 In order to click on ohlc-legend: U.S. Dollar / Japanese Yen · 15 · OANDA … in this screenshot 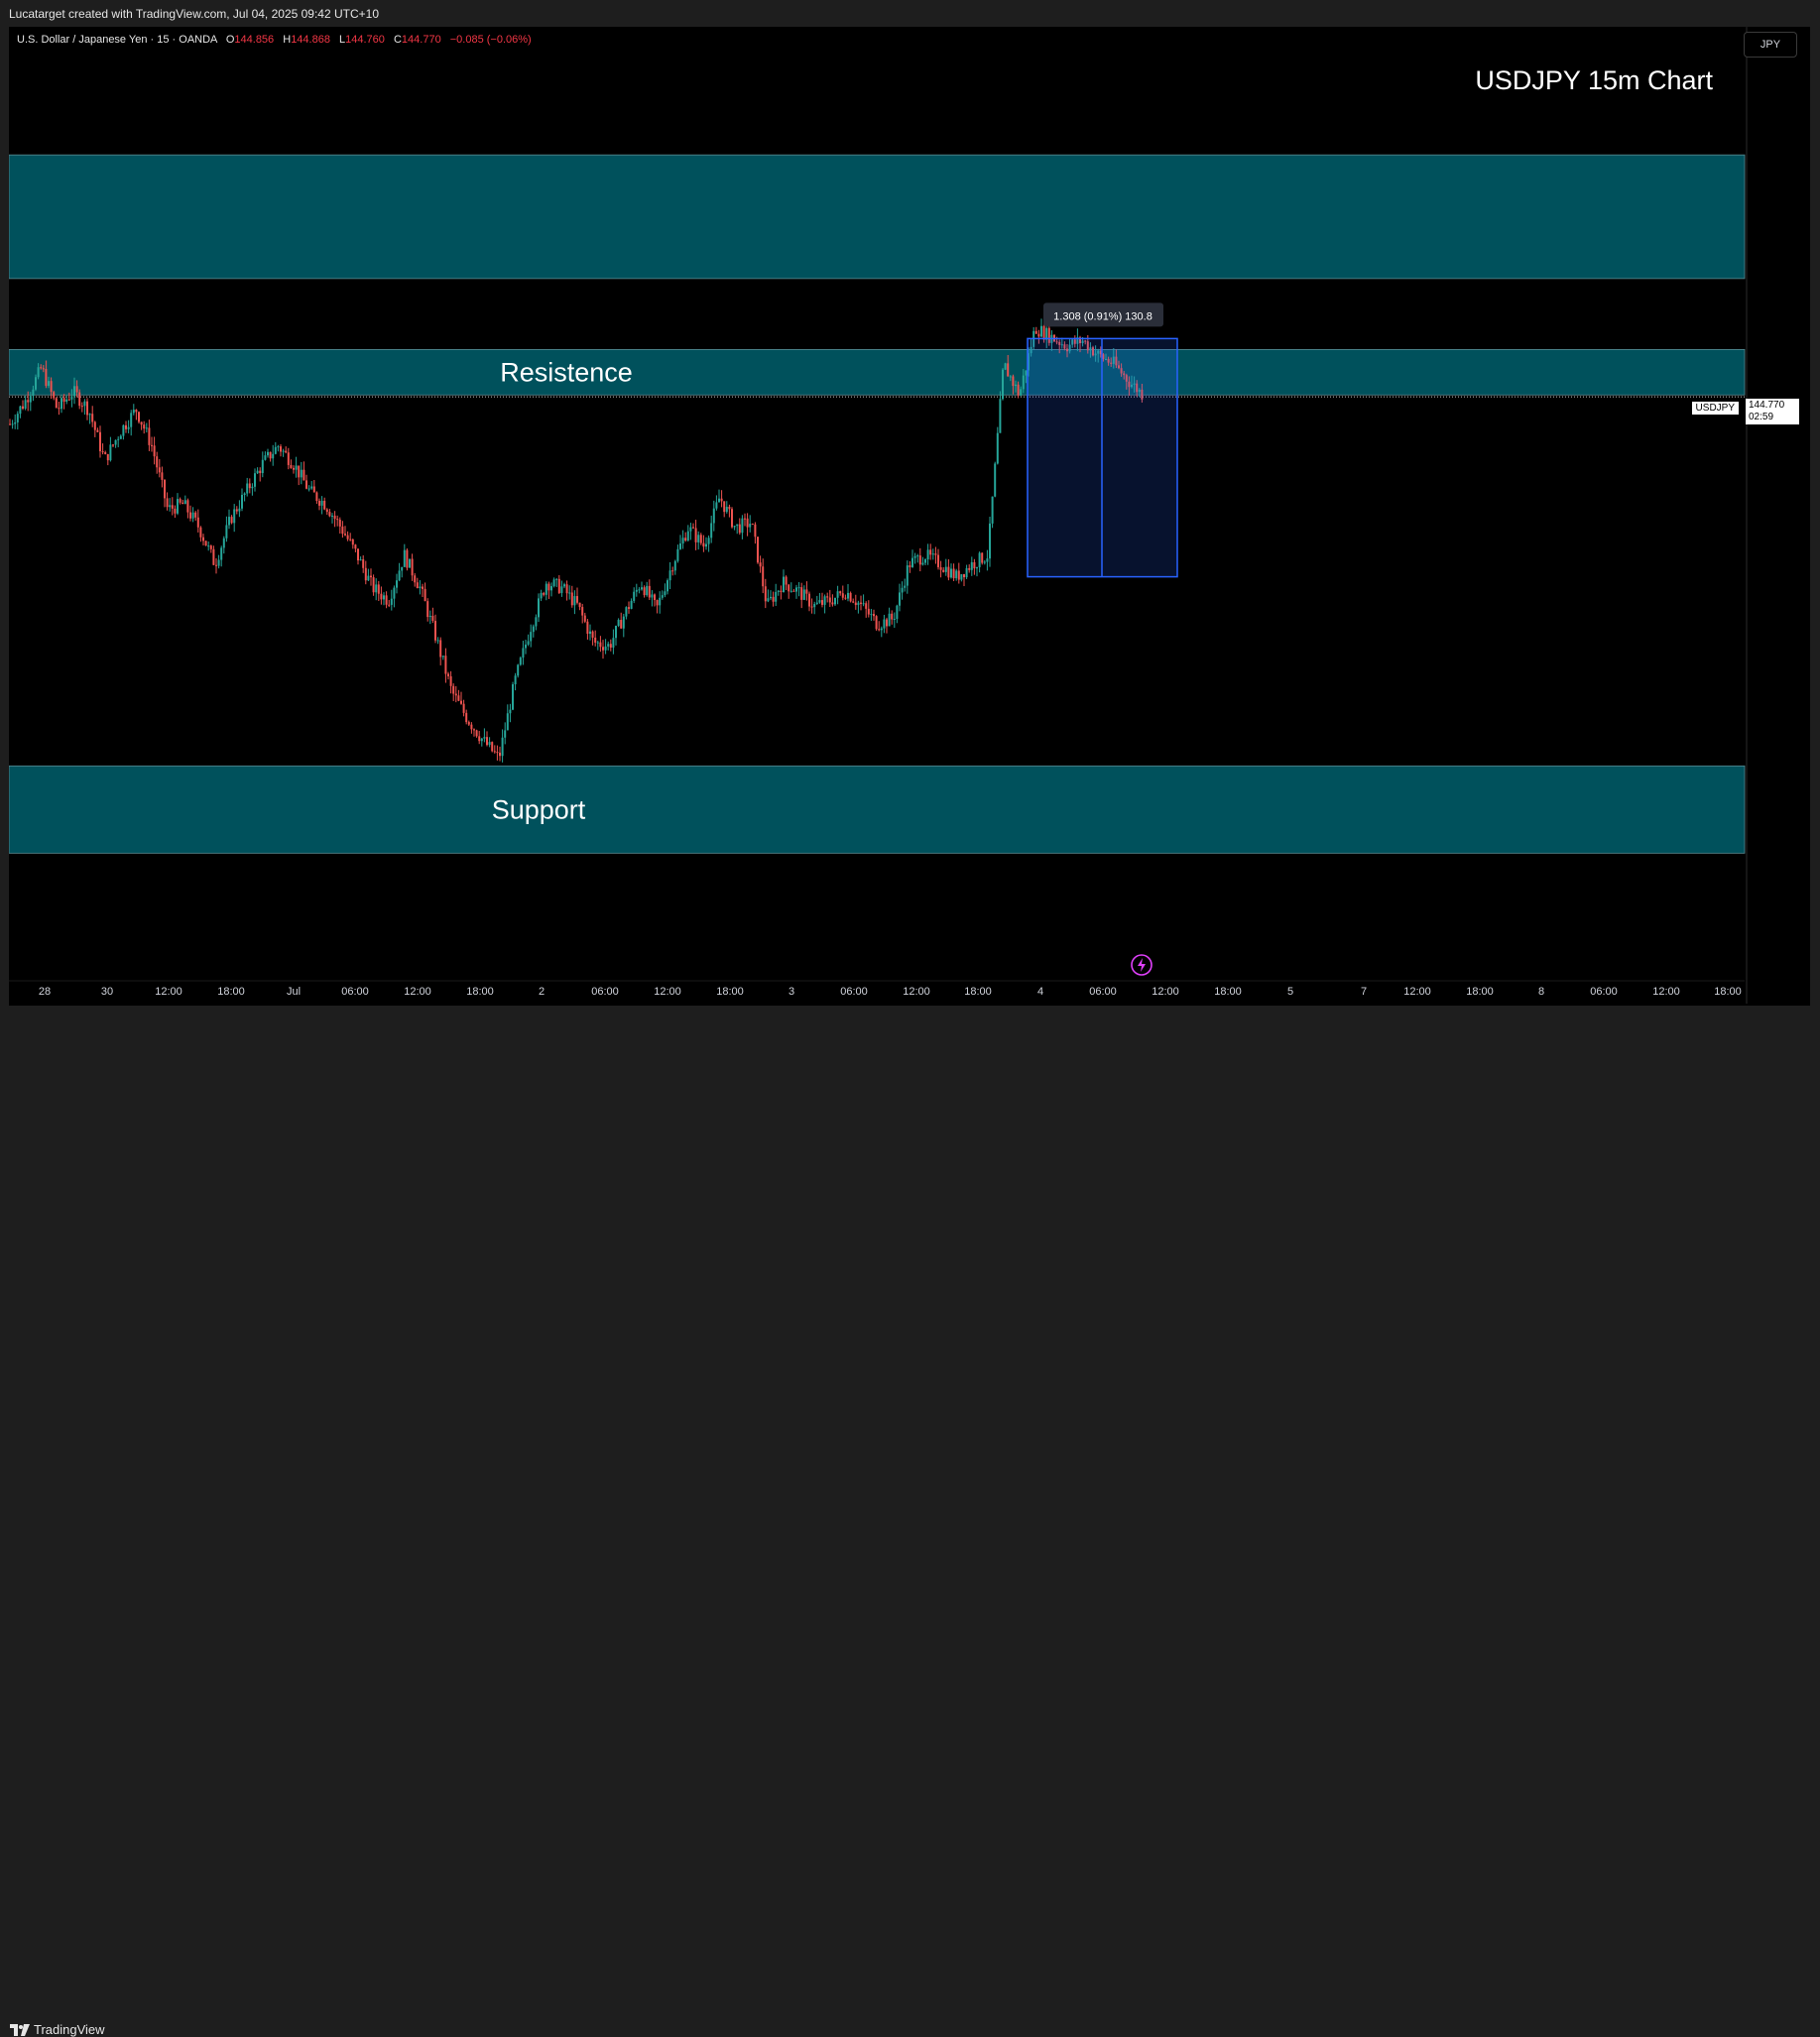, I will do `click(274, 40)`.